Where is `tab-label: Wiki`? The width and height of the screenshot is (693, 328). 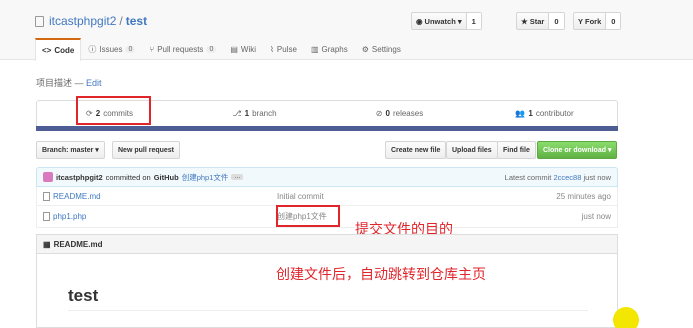 tab-label: Wiki is located at coordinates (248, 49).